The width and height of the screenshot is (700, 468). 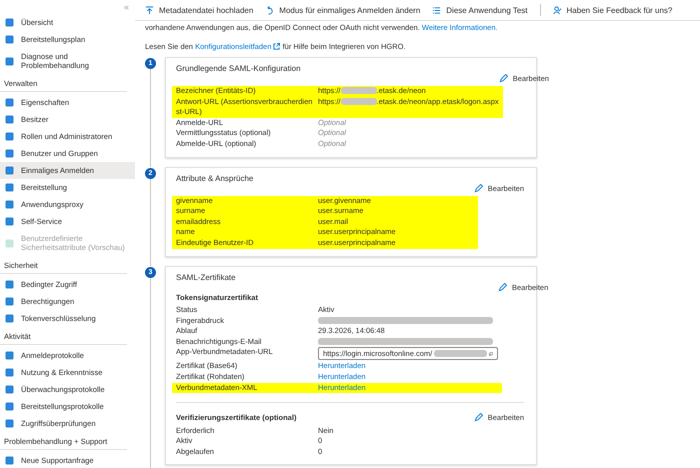 I want to click on undo-icon, so click(x=269, y=10).